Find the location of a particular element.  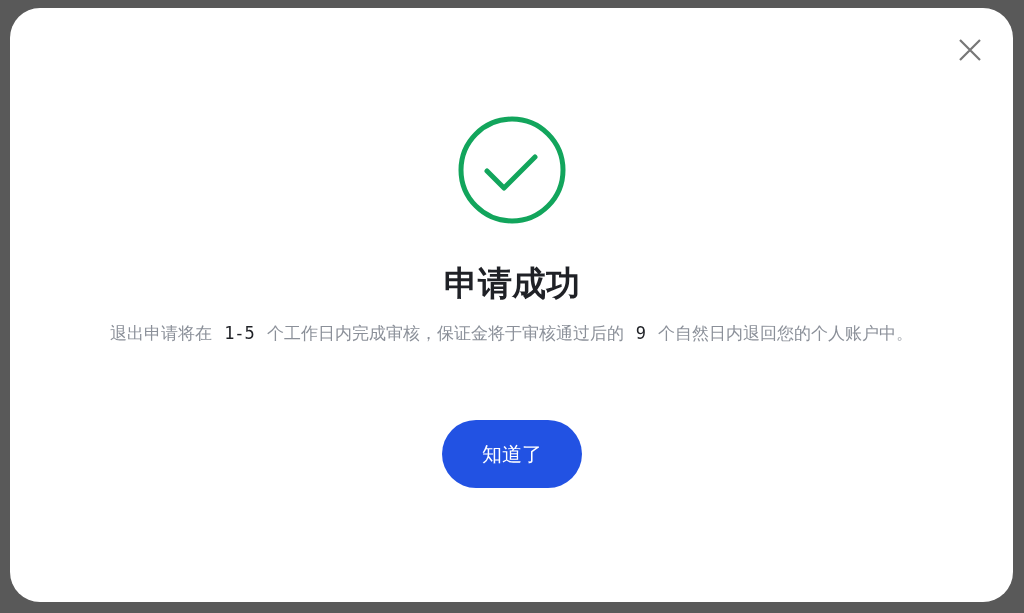

dialog-message: 退出申请将在 1-5 个工作日内完成审核，保证金将于审核通过后的 9 个自然日内退回您的个人账户中。 is located at coordinates (511, 333).